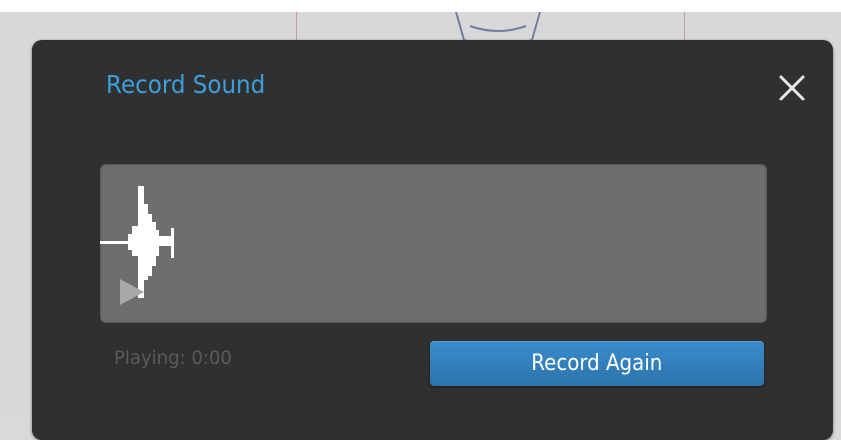  Describe the element at coordinates (420, 6) in the screenshot. I see `background-top-strip` at that location.